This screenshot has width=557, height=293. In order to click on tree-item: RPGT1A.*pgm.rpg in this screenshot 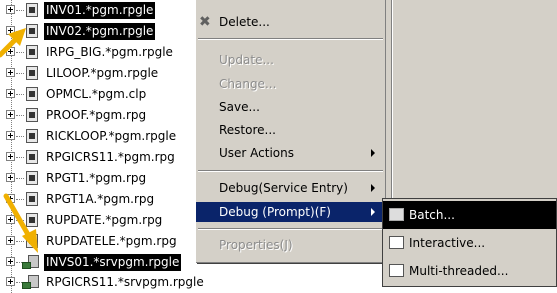, I will do `click(100, 199)`.